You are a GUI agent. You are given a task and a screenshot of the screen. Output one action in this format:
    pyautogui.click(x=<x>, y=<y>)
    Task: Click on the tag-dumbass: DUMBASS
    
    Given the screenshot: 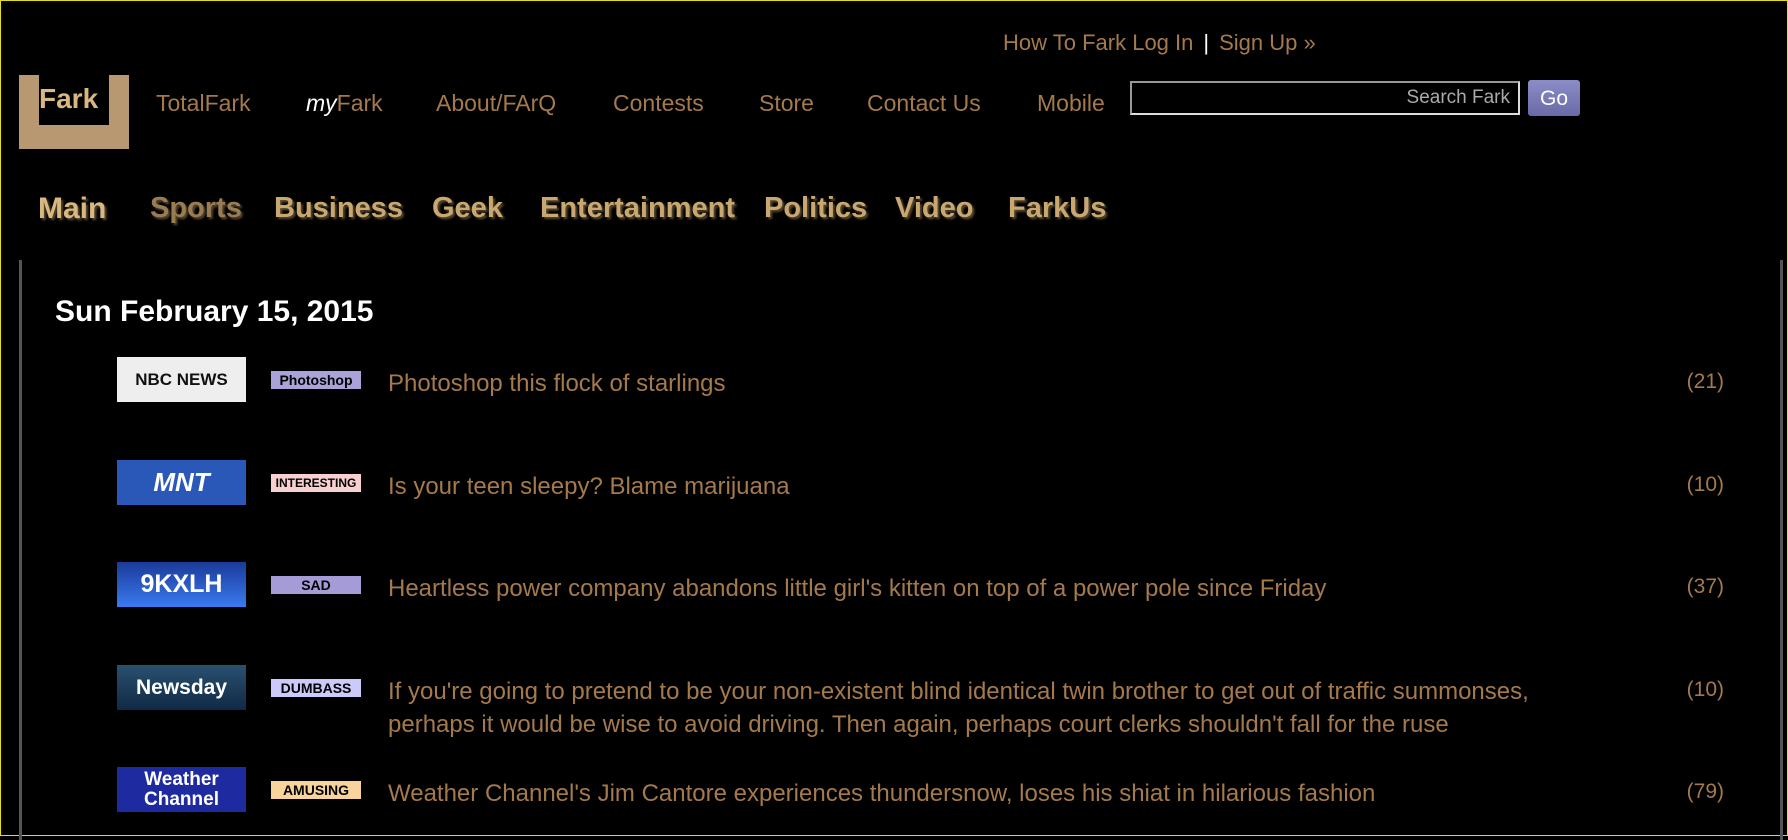 What is the action you would take?
    pyautogui.click(x=316, y=688)
    